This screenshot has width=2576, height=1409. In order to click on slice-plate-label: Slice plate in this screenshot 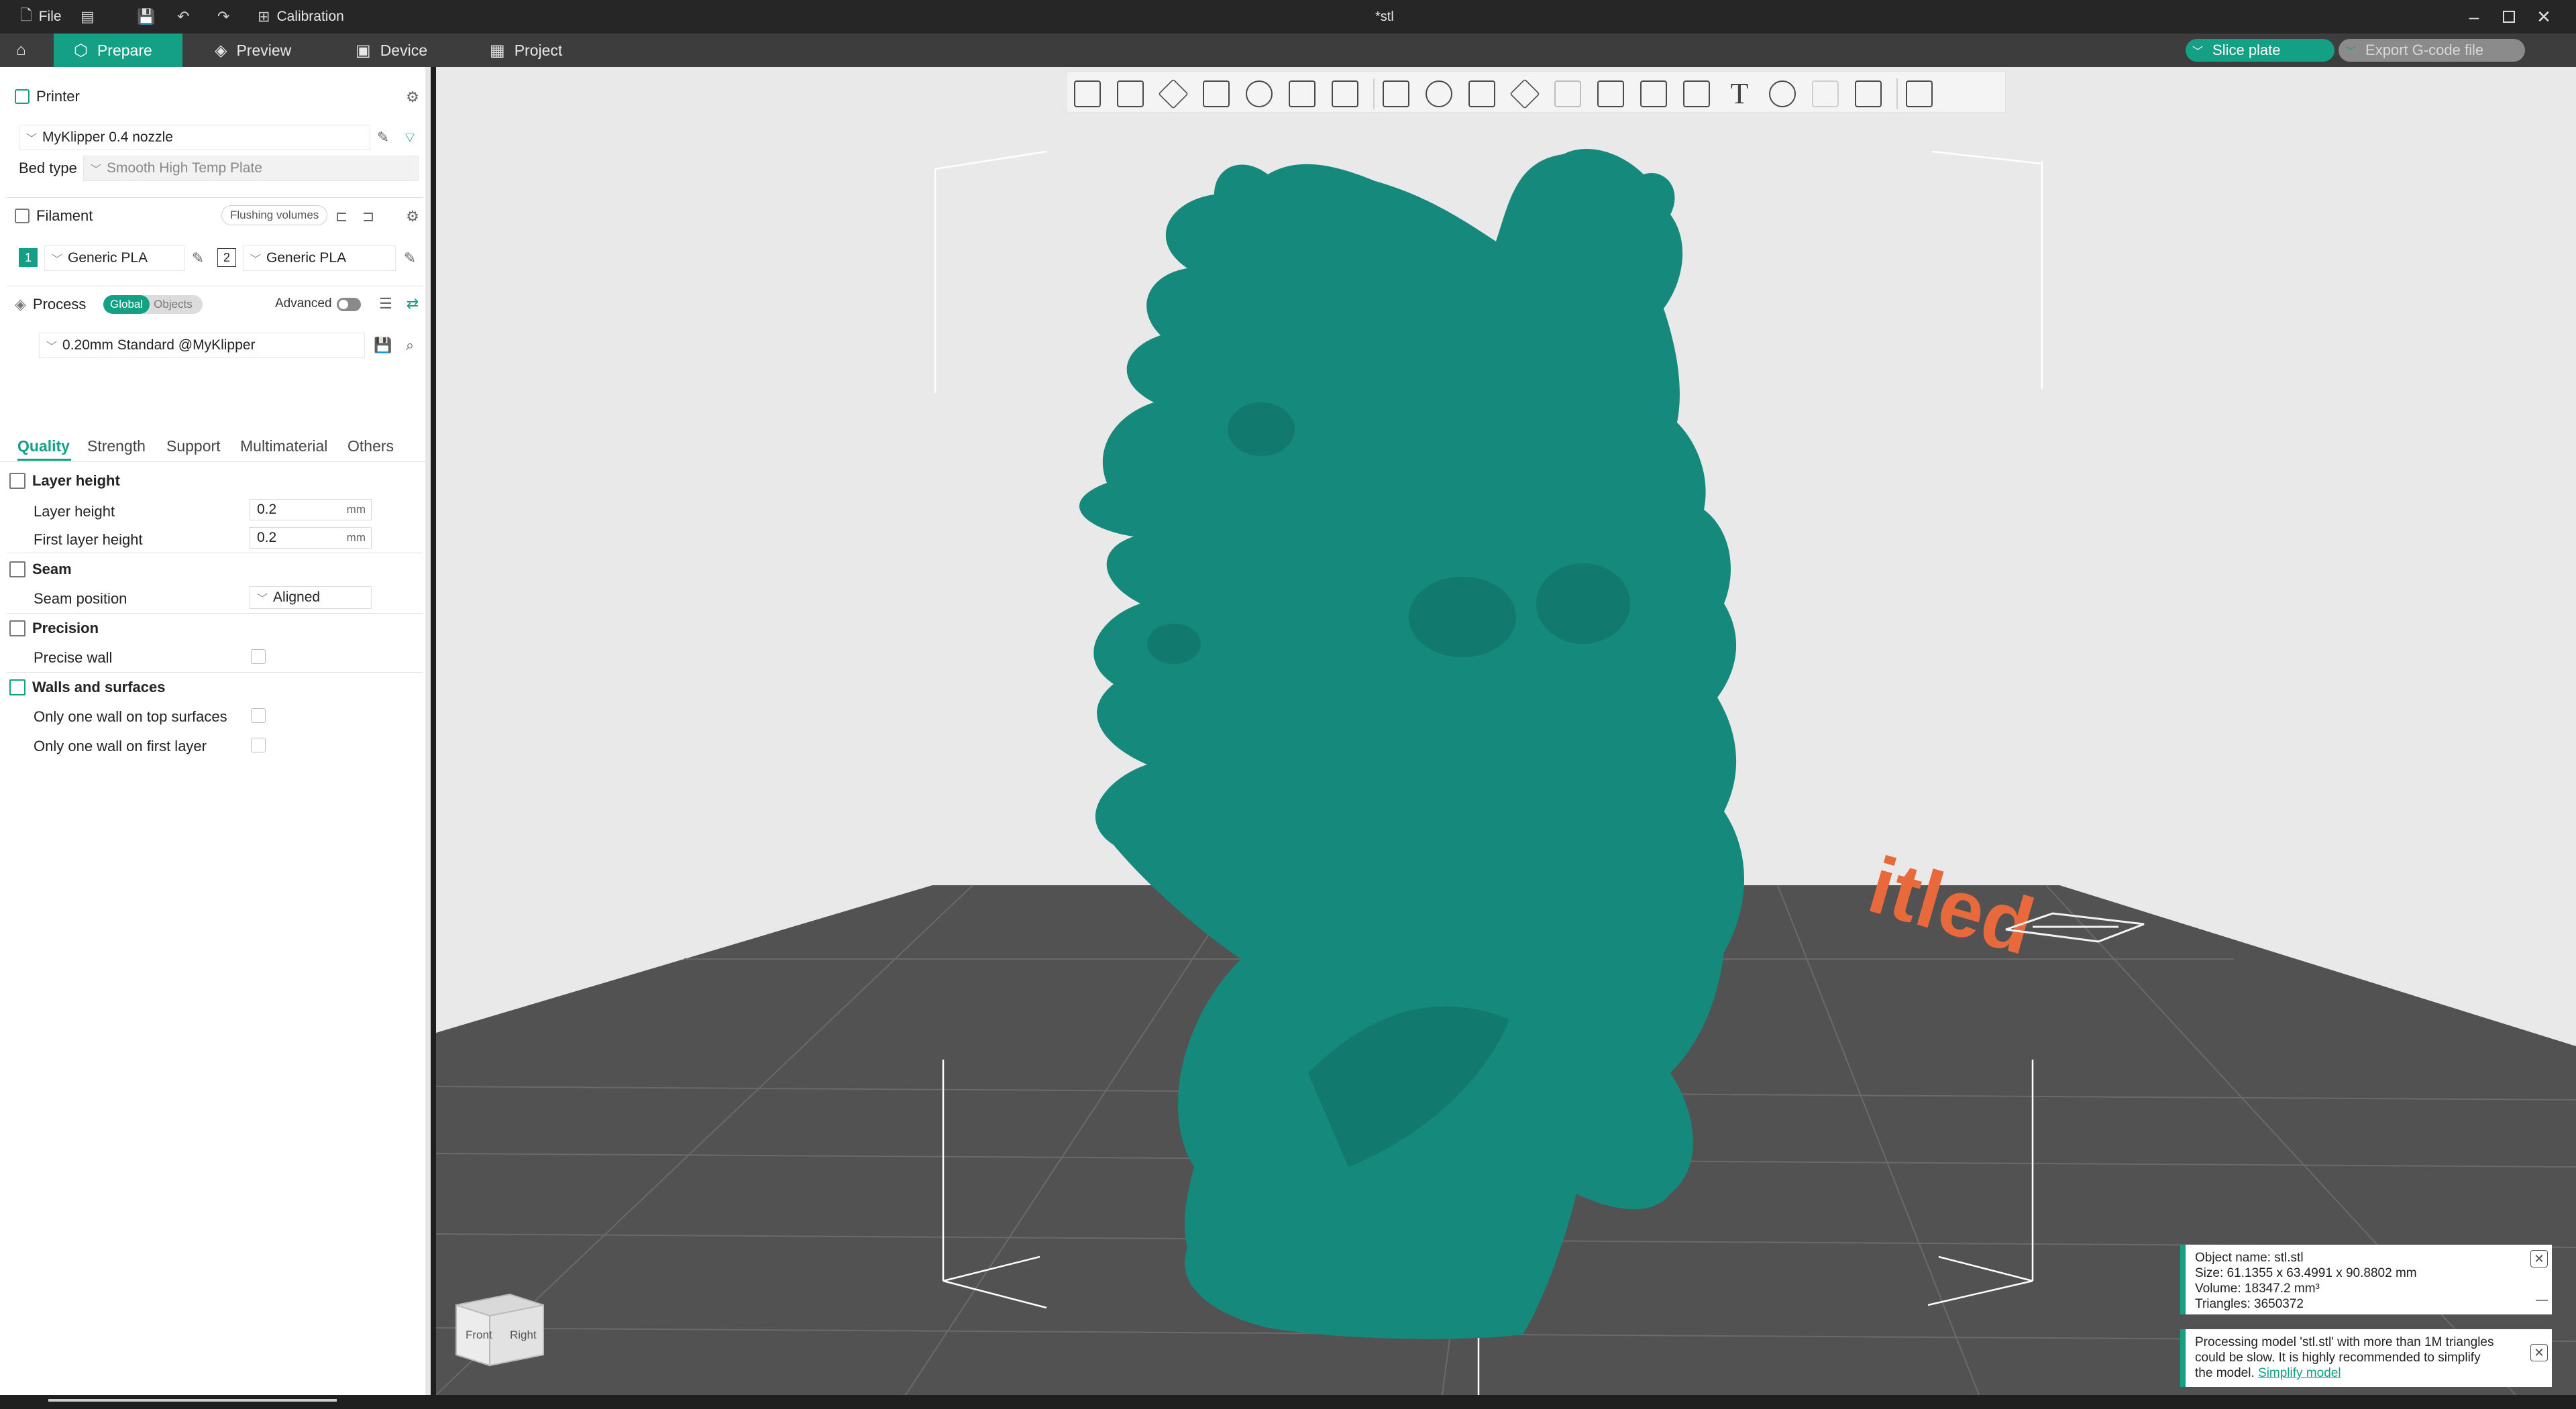, I will do `click(2246, 50)`.